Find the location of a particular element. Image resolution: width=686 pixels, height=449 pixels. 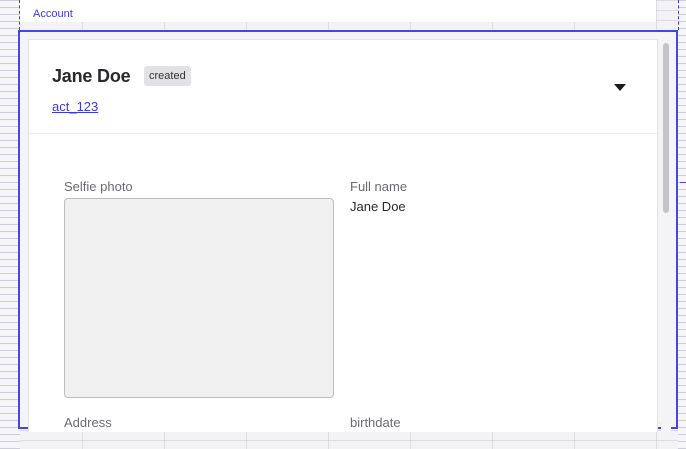

full-name-value: Jane Doe is located at coordinates (378, 206).